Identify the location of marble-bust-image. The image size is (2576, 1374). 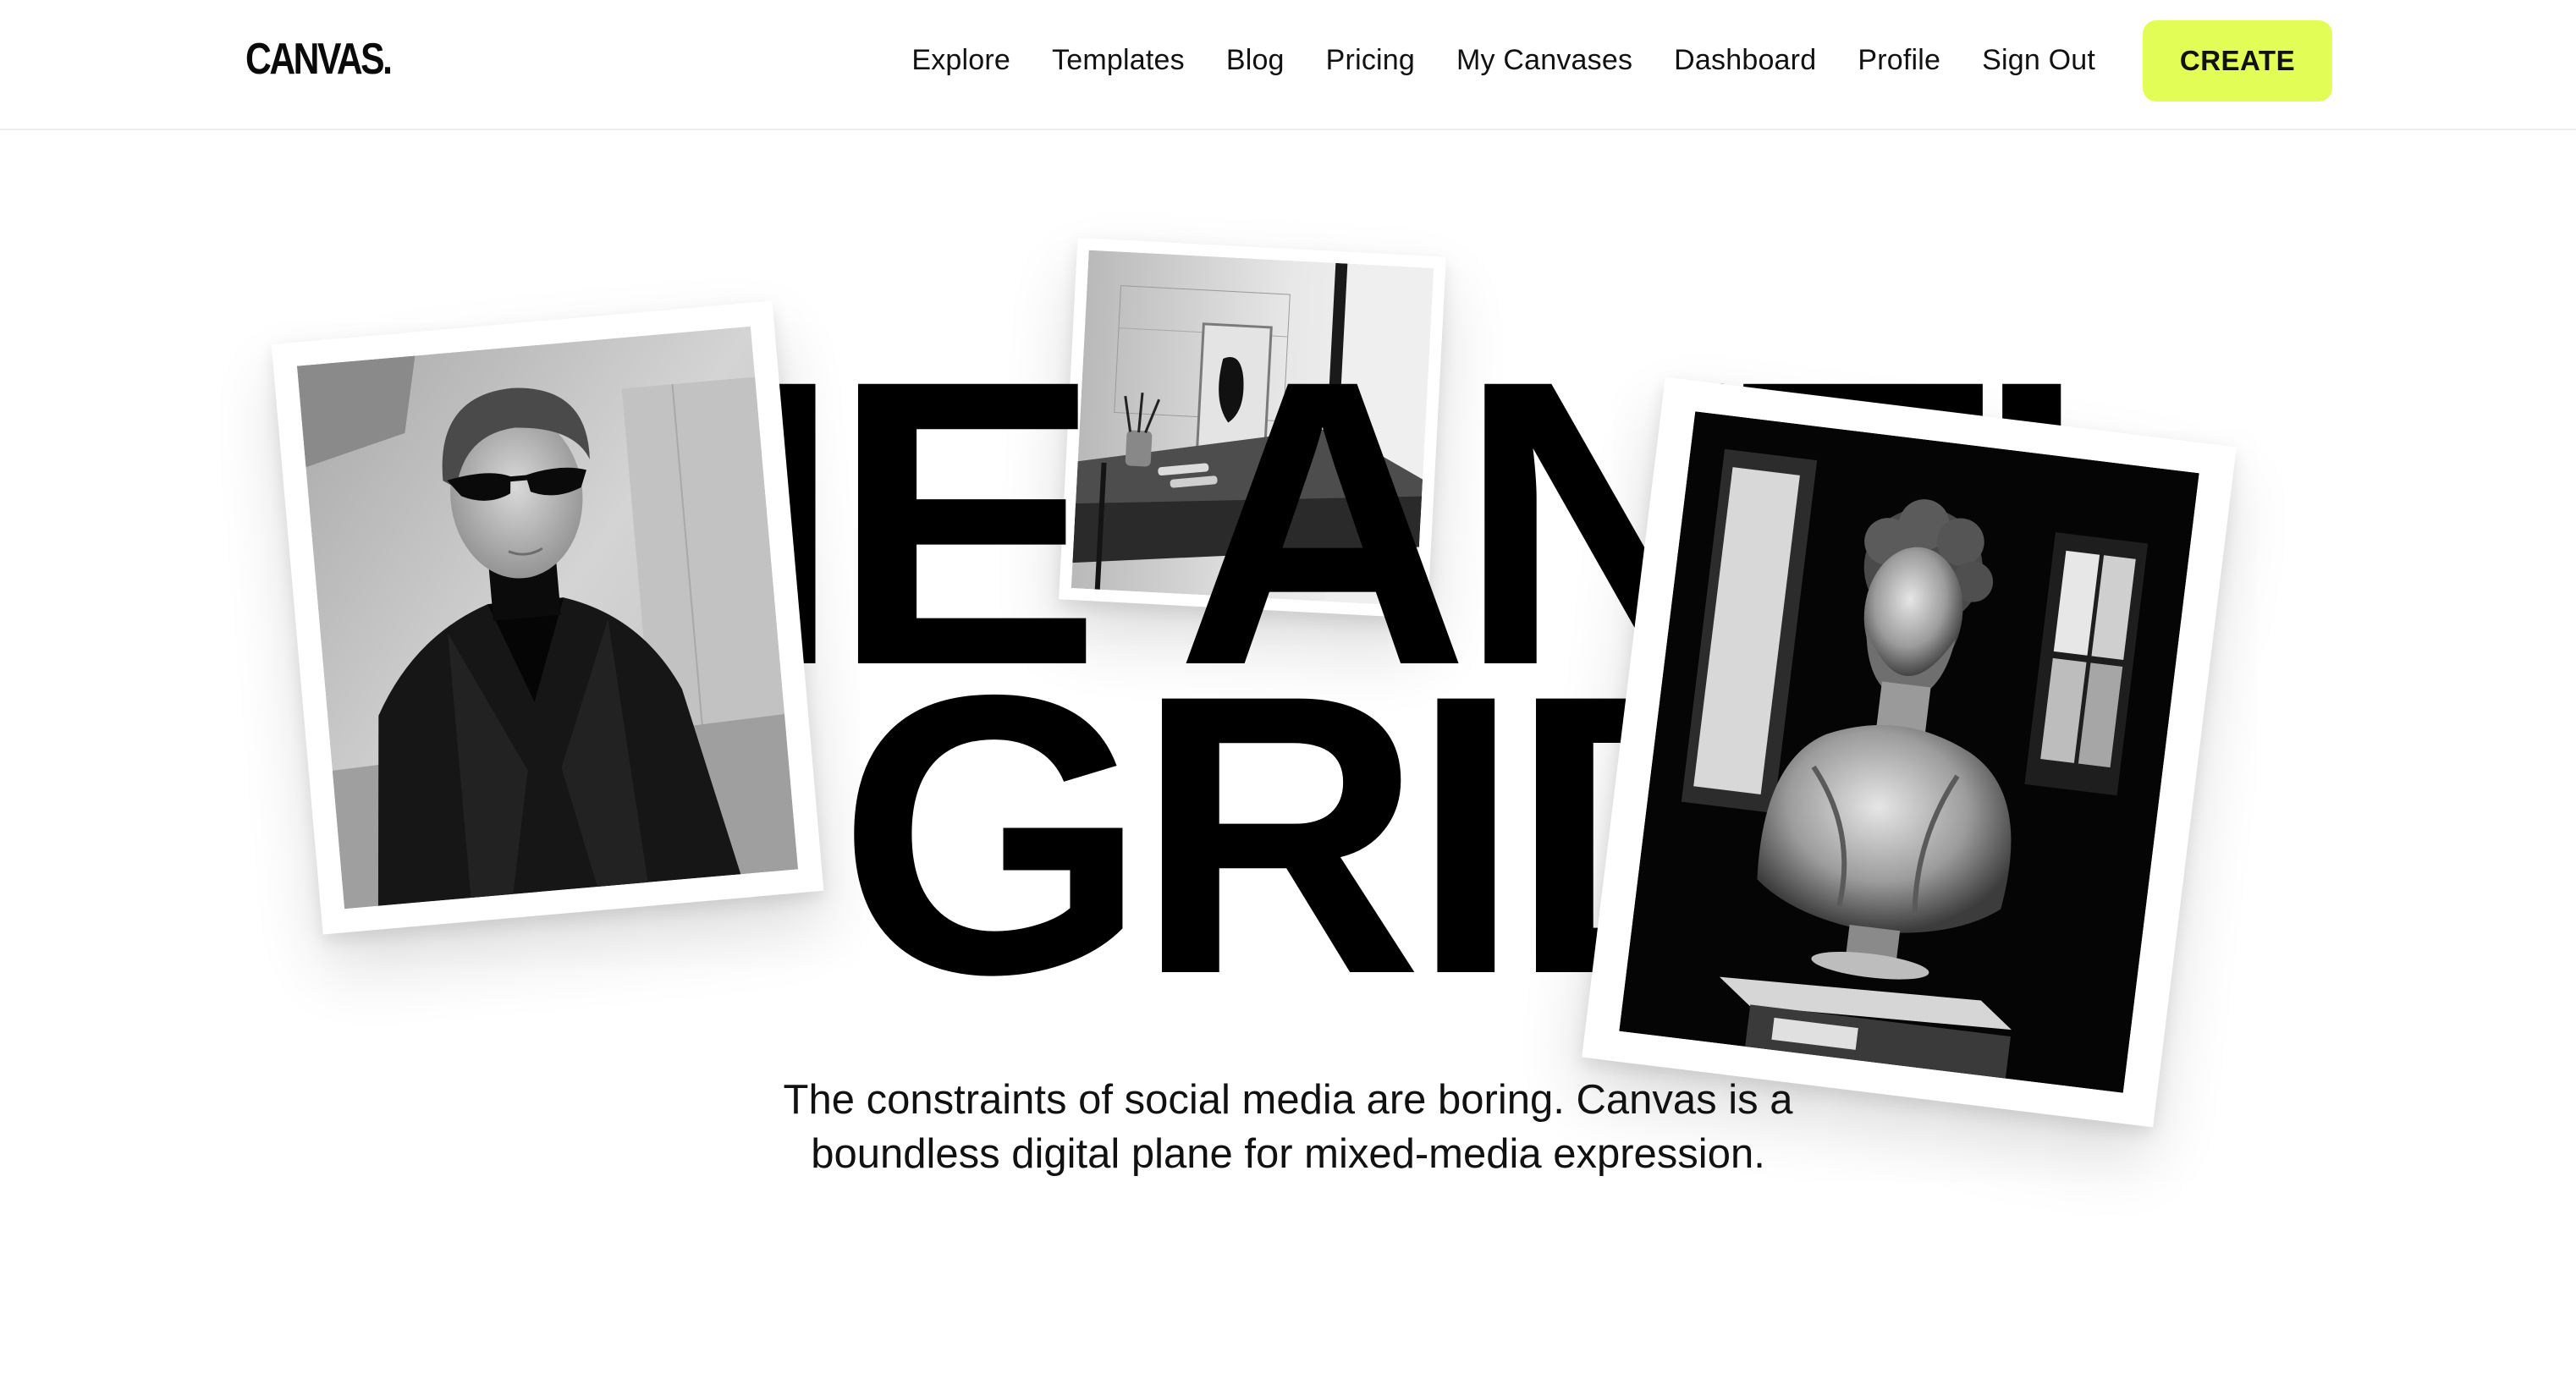
(1909, 752).